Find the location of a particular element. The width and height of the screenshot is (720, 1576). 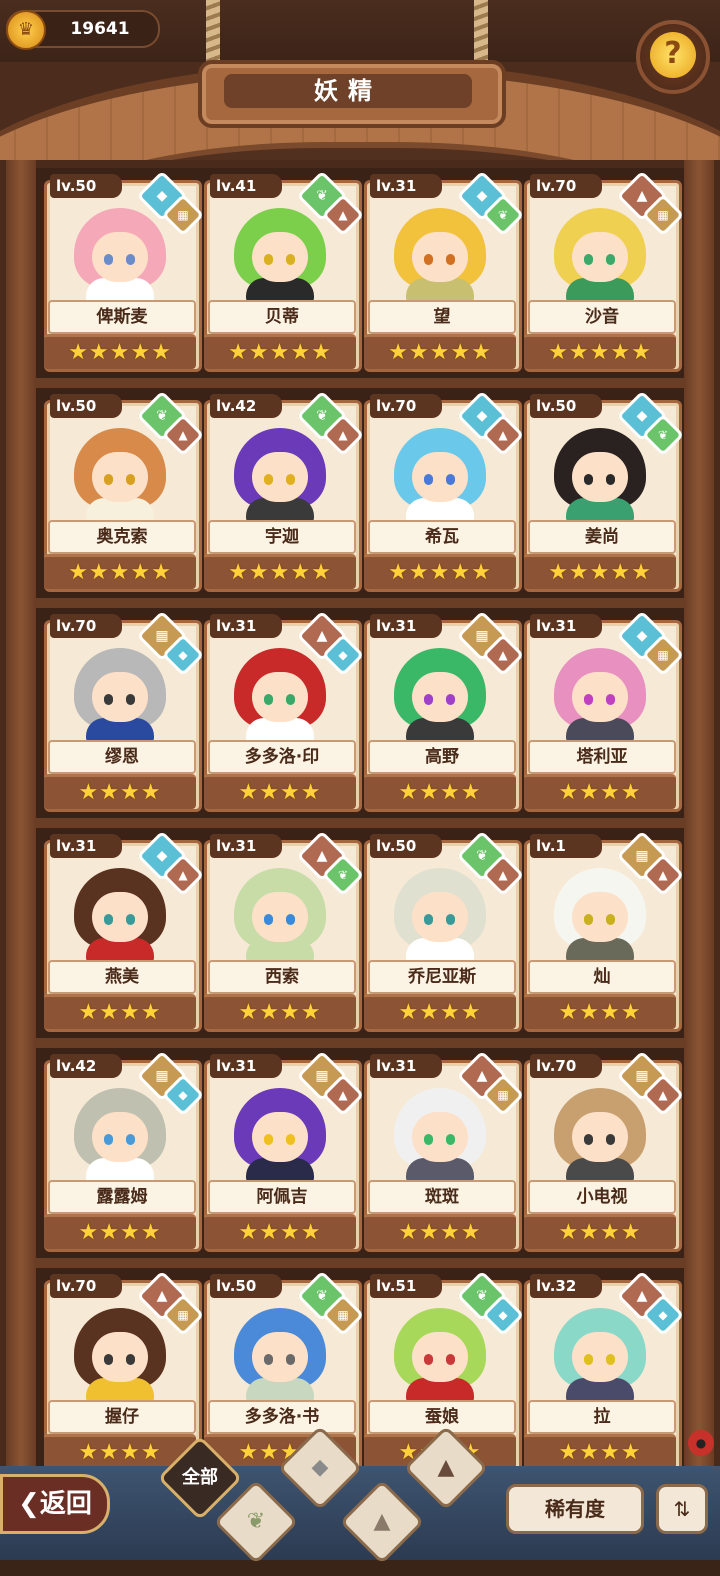

fairy-card: lv.42 ▦ ◆ 露露姆 ★★★★ is located at coordinates (124, 1154).